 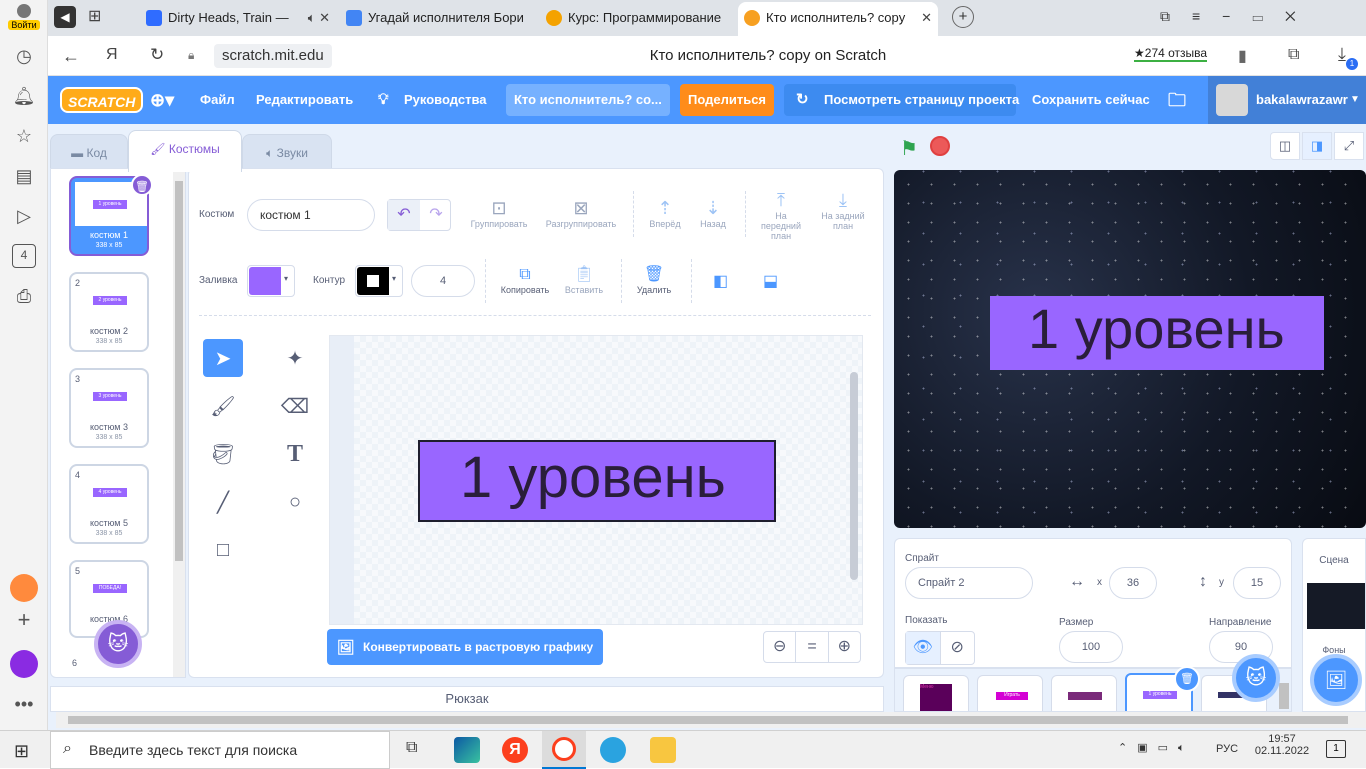 I want to click on share-button: Поделиться, so click(x=727, y=100).